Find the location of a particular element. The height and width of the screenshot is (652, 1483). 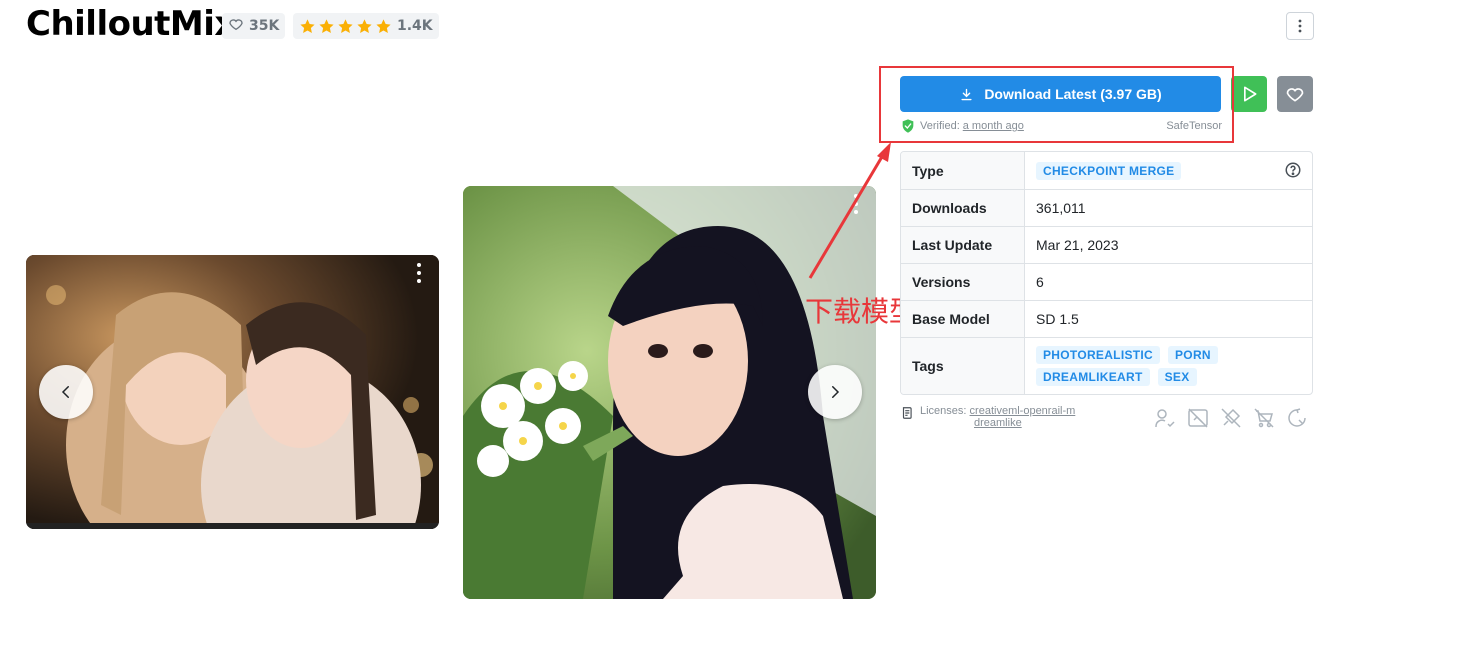

annotation-arrow is located at coordinates (849, 210).